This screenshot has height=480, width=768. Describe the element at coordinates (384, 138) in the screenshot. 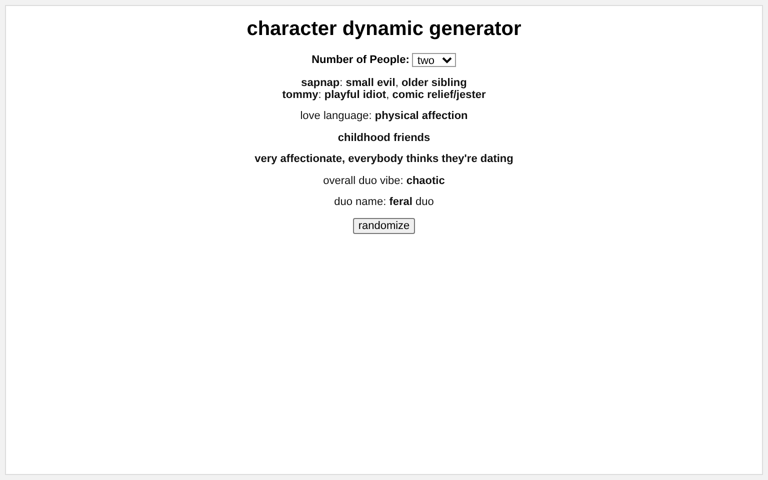

I see `dynamic-line: childhood friends` at that location.